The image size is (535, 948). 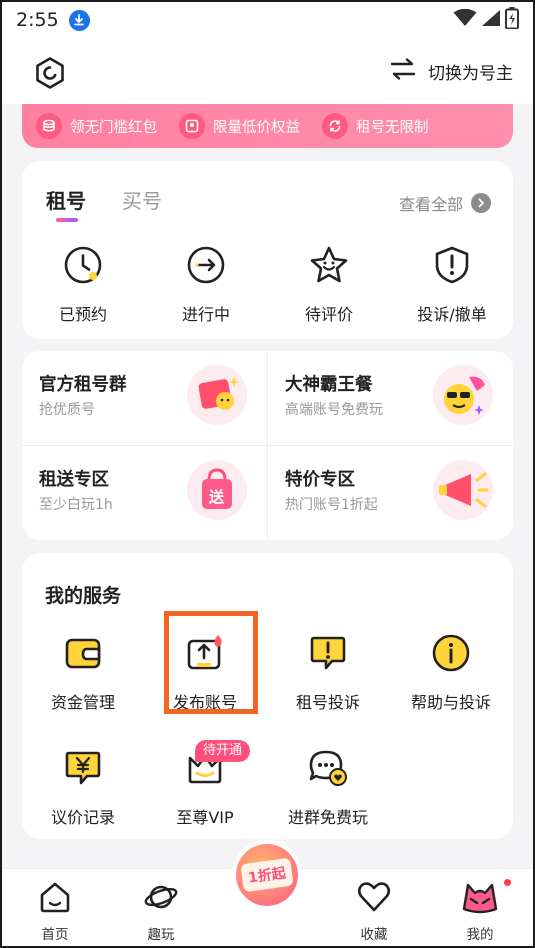 I want to click on center-discount-label: 1折起, so click(x=267, y=875).